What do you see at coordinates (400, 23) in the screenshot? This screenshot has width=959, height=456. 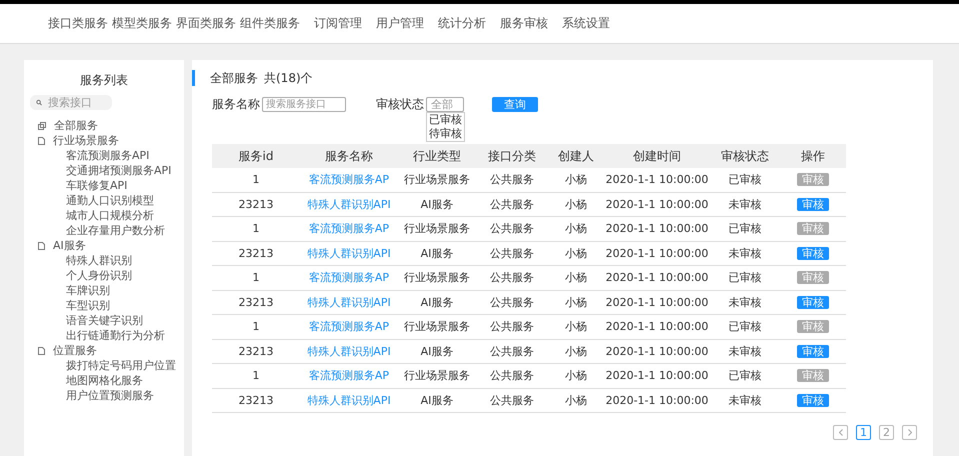 I see `nav-link: 用户管理` at bounding box center [400, 23].